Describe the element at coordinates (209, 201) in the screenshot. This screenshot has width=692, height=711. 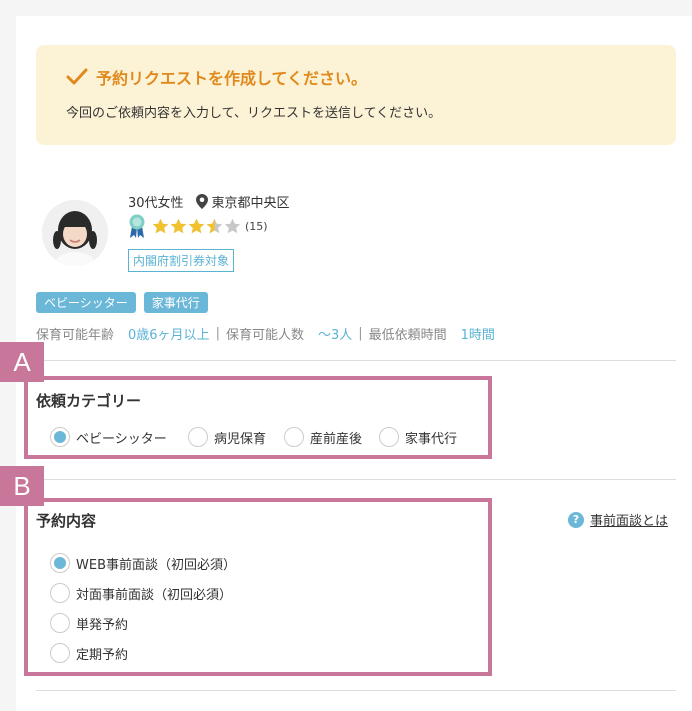
I see `profile-summary: 30代女性 東京都中央区` at that location.